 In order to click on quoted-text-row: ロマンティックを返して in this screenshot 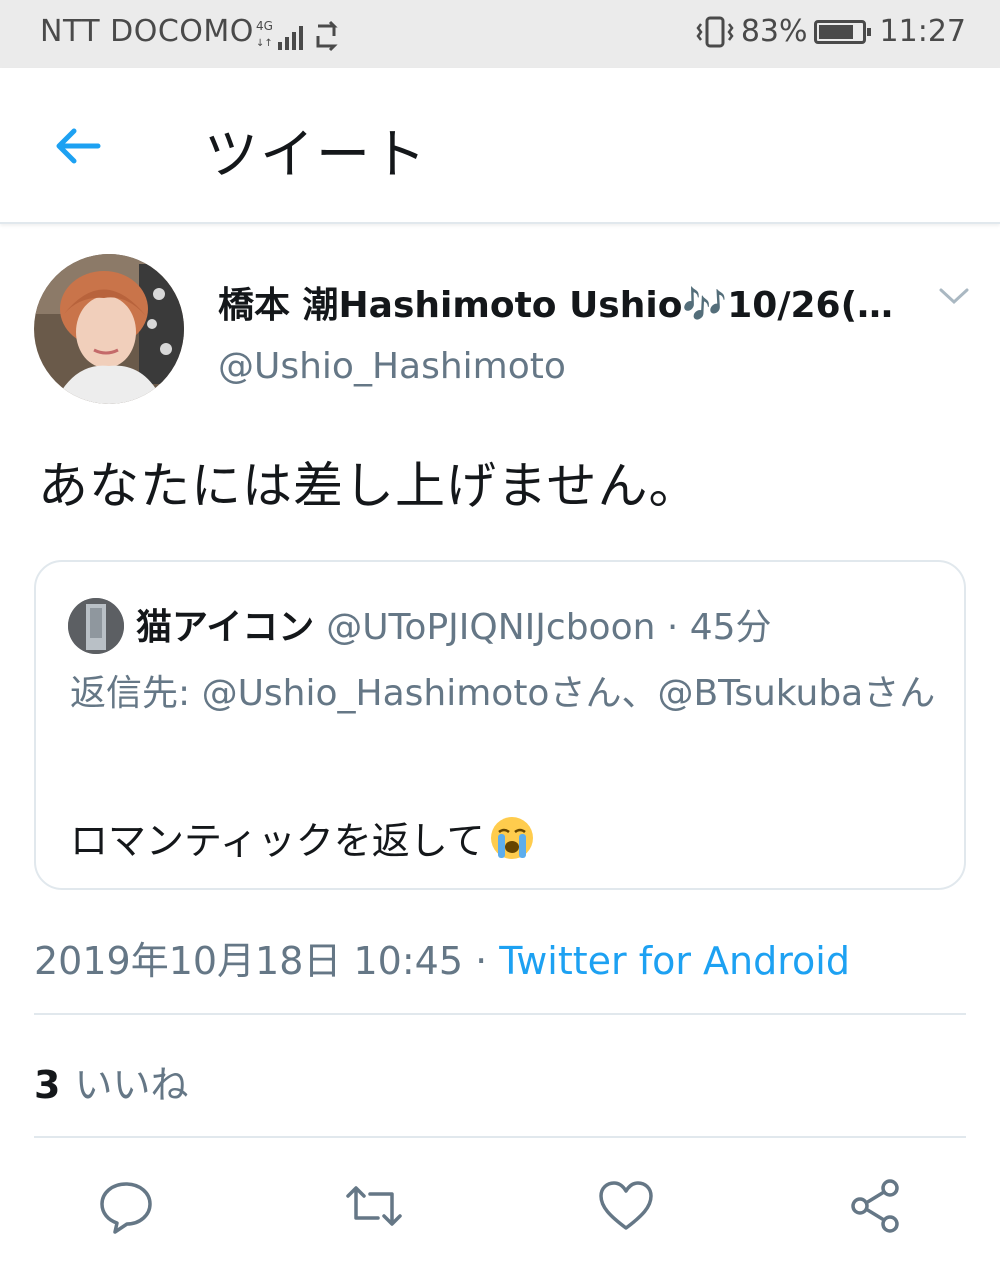, I will do `click(302, 837)`.